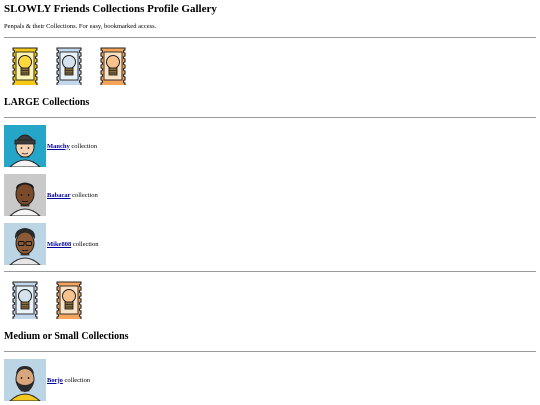 This screenshot has width=540, height=405. I want to click on friend-entry: Babacar collection, so click(51, 195).